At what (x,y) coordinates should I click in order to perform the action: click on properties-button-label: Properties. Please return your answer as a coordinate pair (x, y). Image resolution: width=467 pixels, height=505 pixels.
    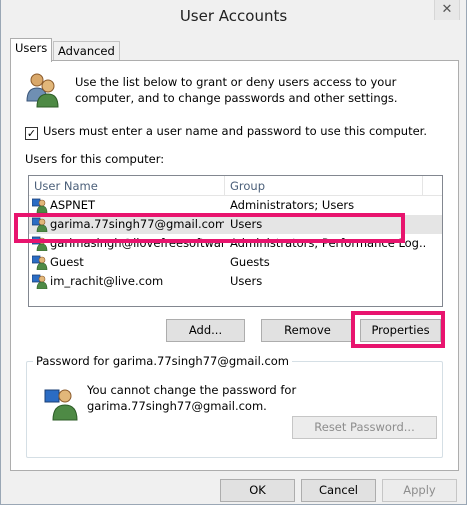
    Looking at the image, I should click on (400, 330).